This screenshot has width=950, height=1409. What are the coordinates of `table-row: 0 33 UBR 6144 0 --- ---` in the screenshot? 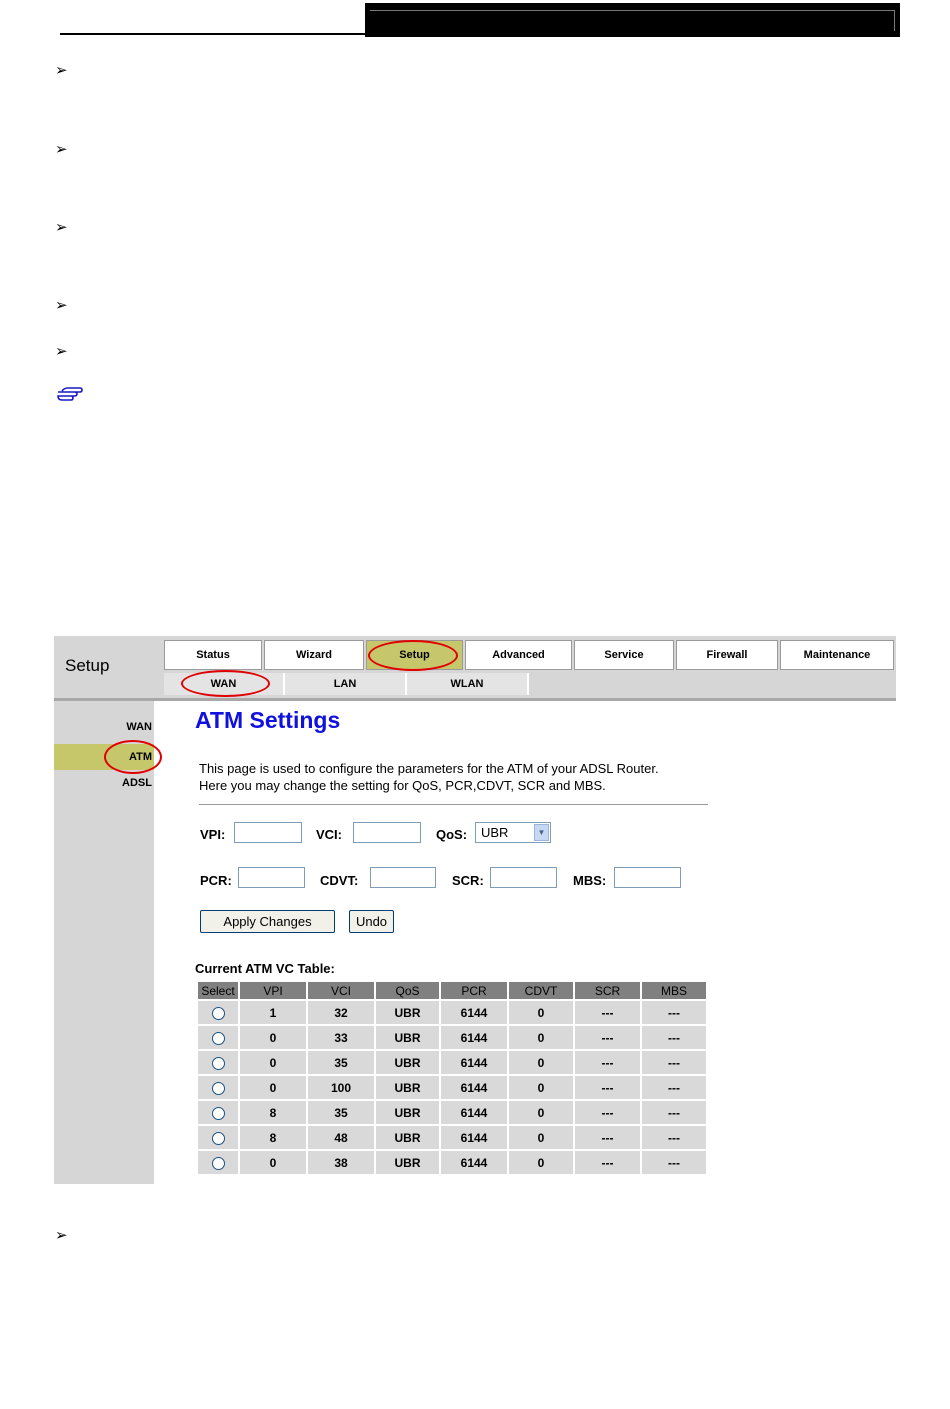 It's located at (452, 1037).